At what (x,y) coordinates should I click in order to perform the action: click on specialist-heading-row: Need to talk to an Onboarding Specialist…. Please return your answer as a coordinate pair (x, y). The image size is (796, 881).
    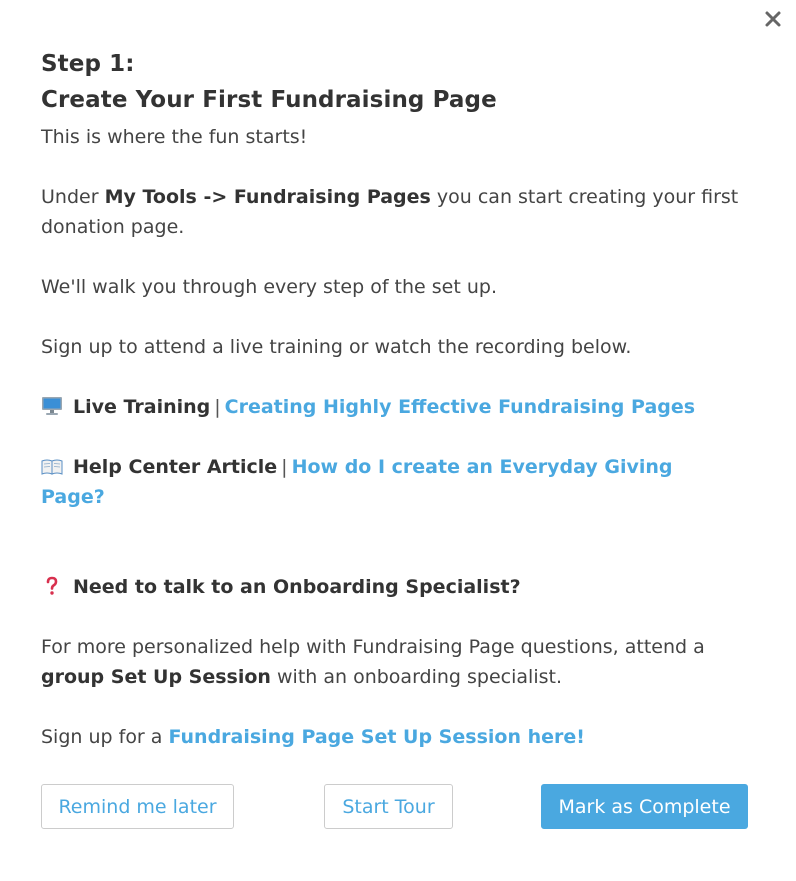
    Looking at the image, I should click on (391, 587).